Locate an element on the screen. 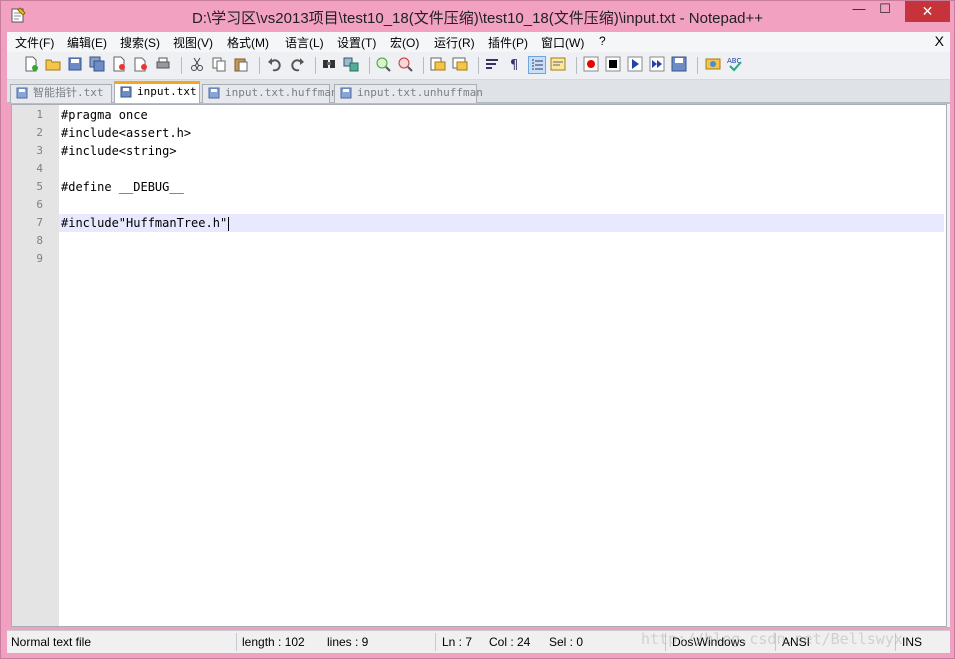 The height and width of the screenshot is (659, 955). save-macro-icon is located at coordinates (680, 65).